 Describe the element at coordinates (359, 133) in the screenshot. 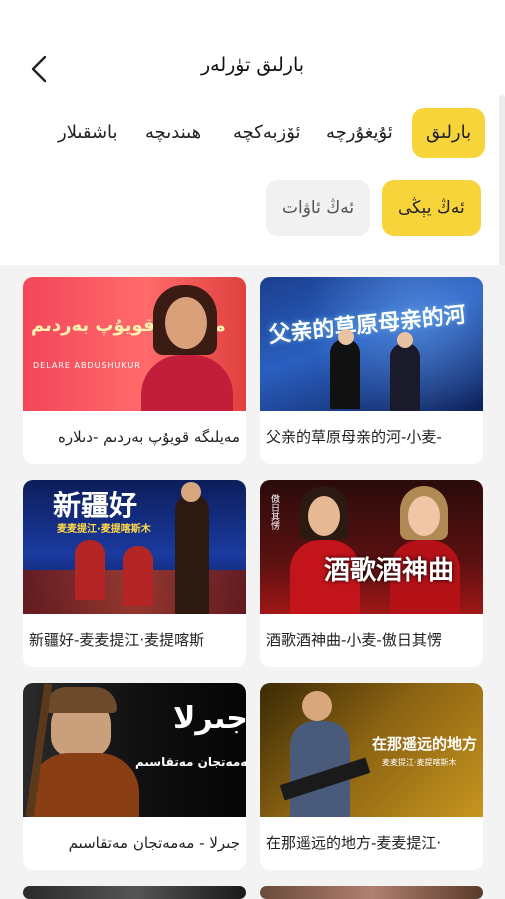

I see `tab-uyghur: ئۇيغۇرچە` at that location.